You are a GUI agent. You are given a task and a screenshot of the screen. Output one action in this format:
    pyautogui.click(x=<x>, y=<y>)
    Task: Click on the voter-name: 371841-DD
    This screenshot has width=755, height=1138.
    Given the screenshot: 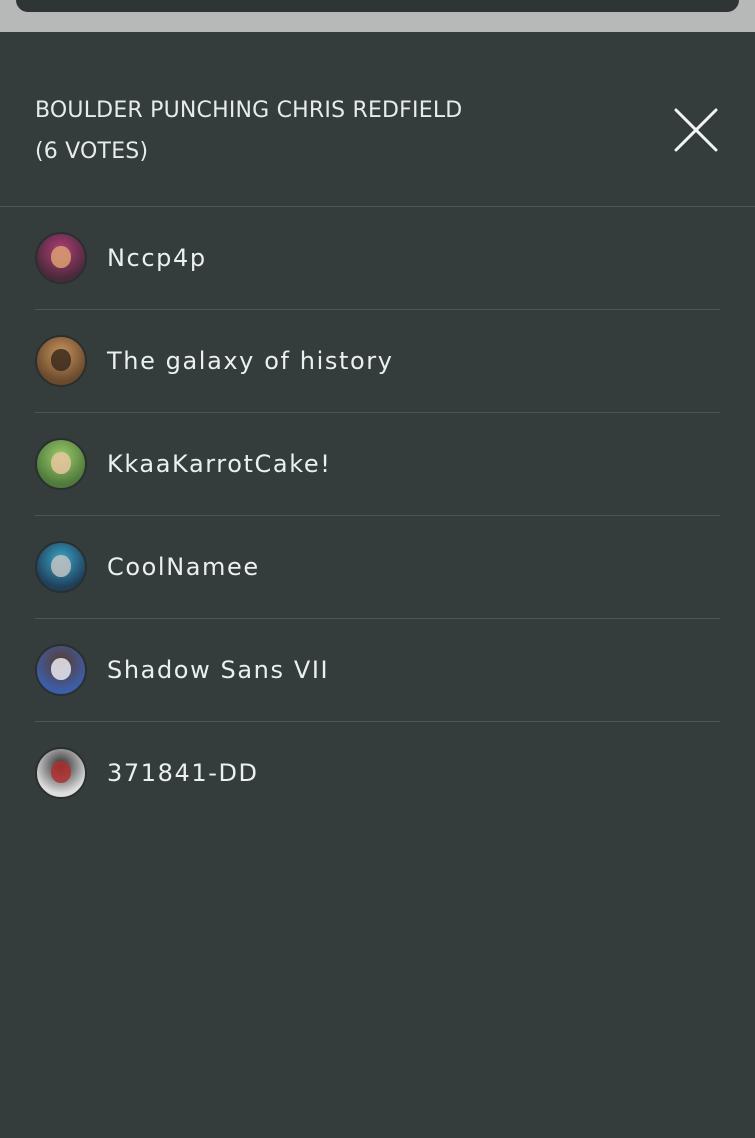 What is the action you would take?
    pyautogui.click(x=183, y=773)
    